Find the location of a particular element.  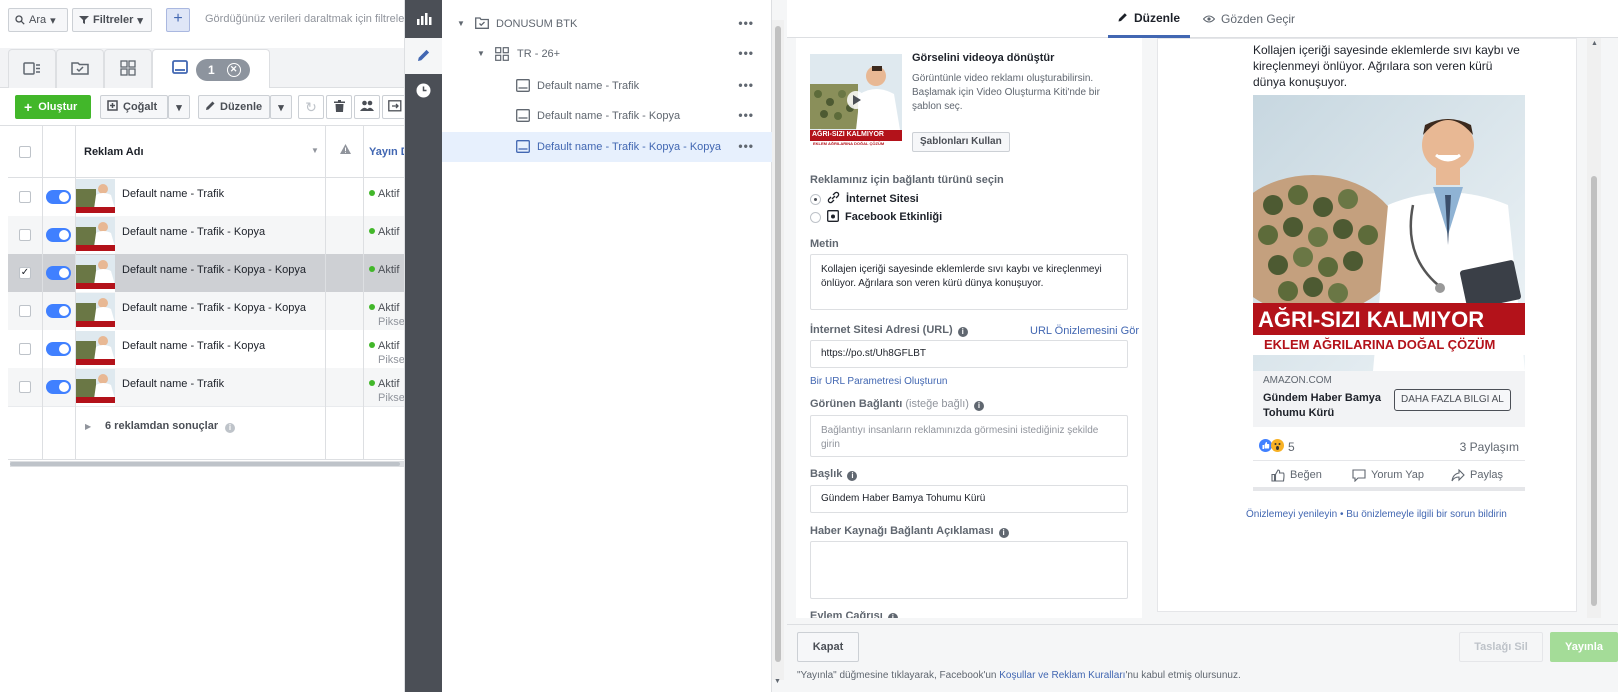

tab-adsets is located at coordinates (80, 69).